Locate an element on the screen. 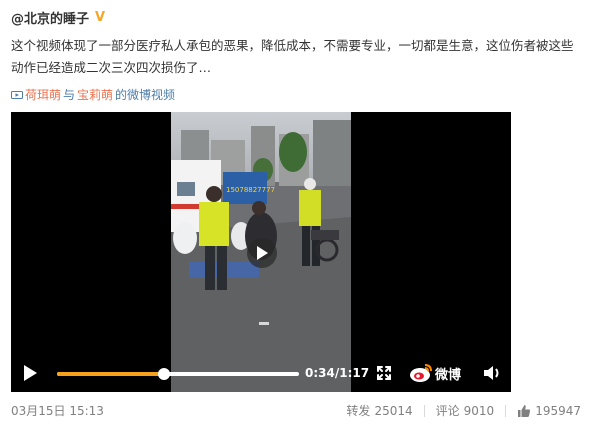 The width and height of the screenshot is (591, 432). fullscreen-icon is located at coordinates (384, 373).